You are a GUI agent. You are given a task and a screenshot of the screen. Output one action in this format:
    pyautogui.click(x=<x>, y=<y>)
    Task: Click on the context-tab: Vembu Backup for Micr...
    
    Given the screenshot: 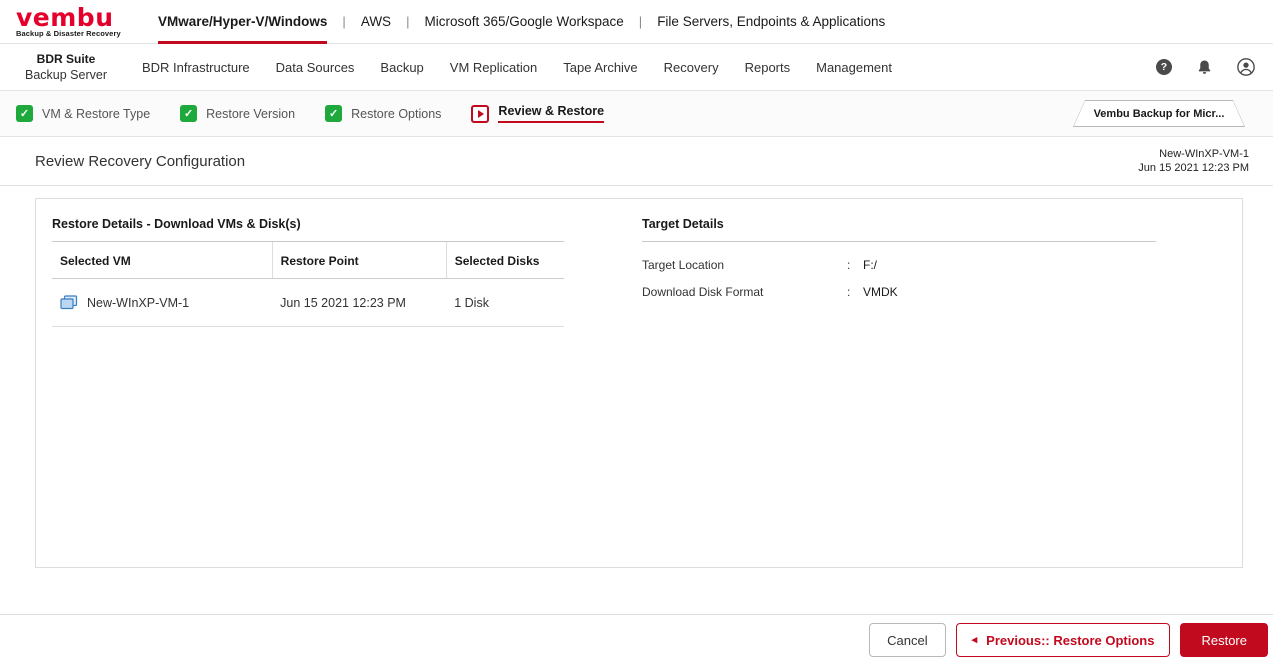 What is the action you would take?
    pyautogui.click(x=1159, y=113)
    